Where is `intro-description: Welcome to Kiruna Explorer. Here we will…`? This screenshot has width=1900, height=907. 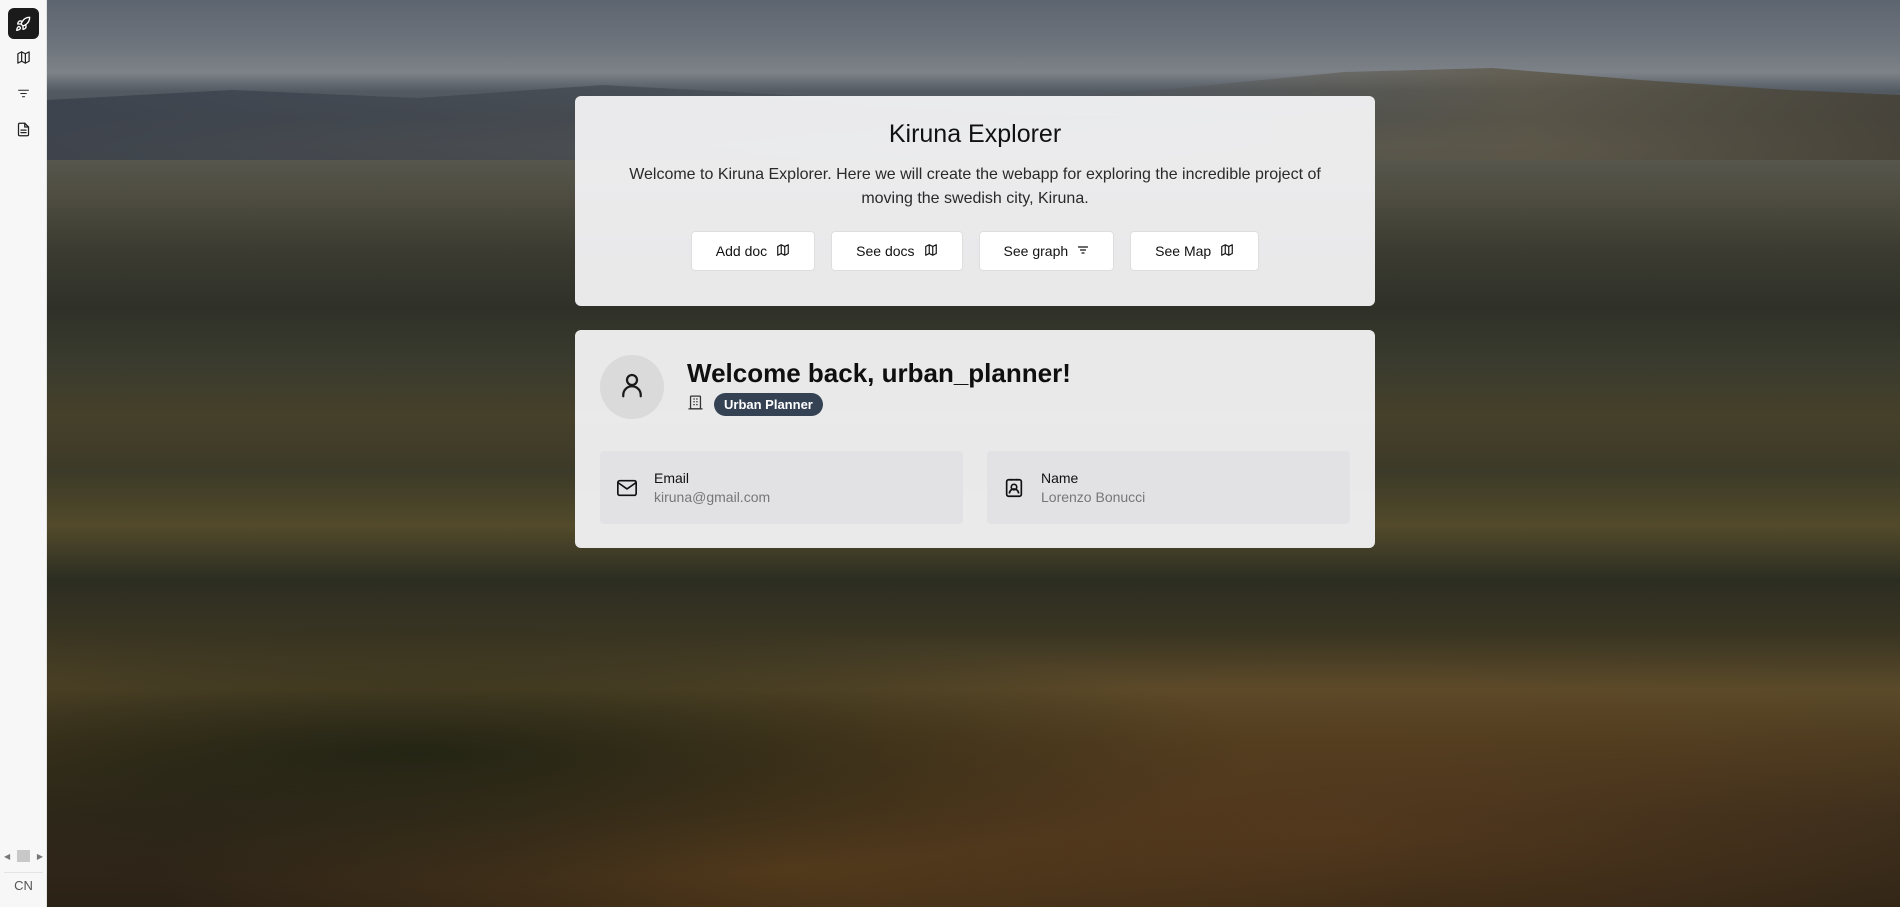
intro-description: Welcome to Kiruna Explorer. Here we will… is located at coordinates (975, 186).